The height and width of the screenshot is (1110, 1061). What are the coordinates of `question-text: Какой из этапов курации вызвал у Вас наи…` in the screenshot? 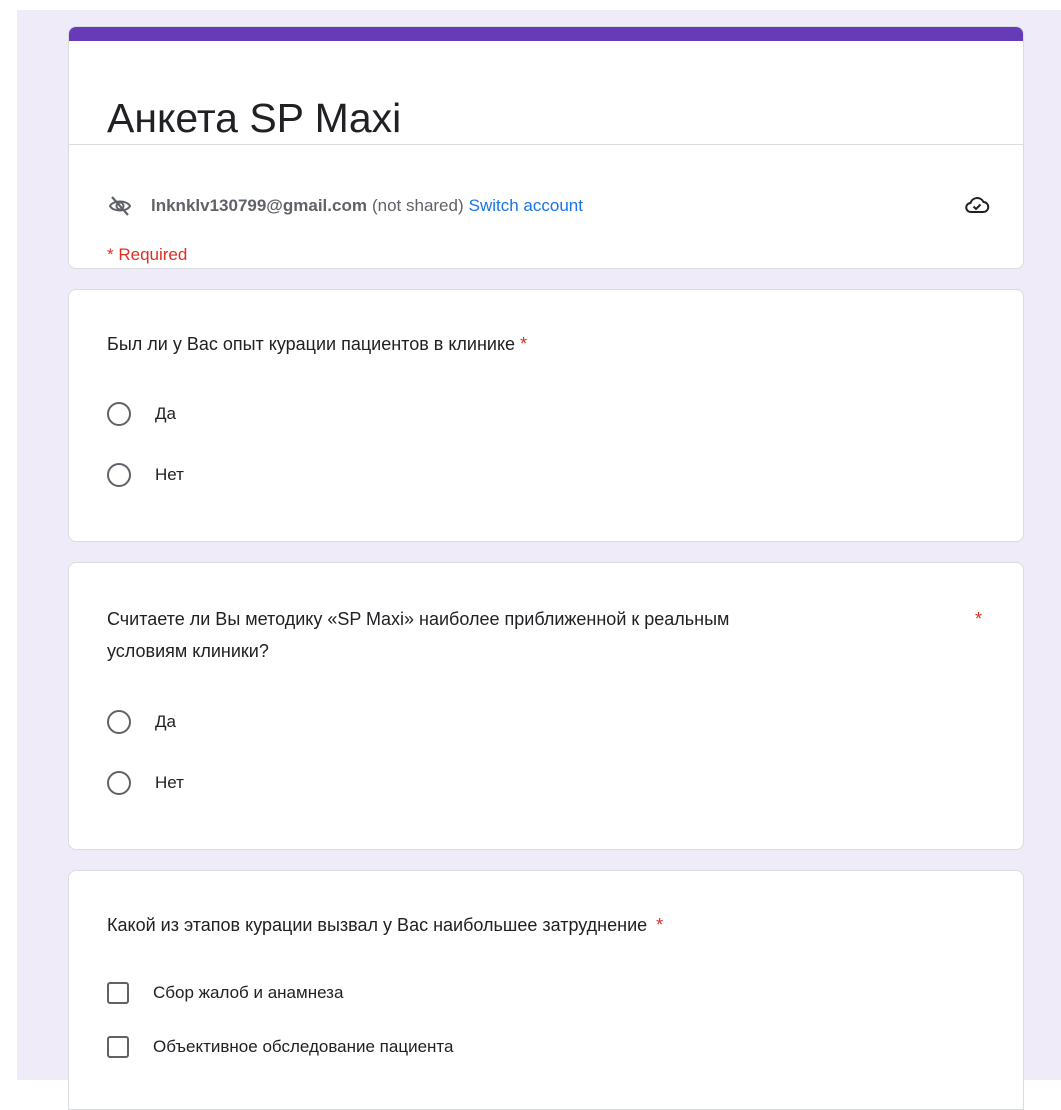 It's located at (377, 925).